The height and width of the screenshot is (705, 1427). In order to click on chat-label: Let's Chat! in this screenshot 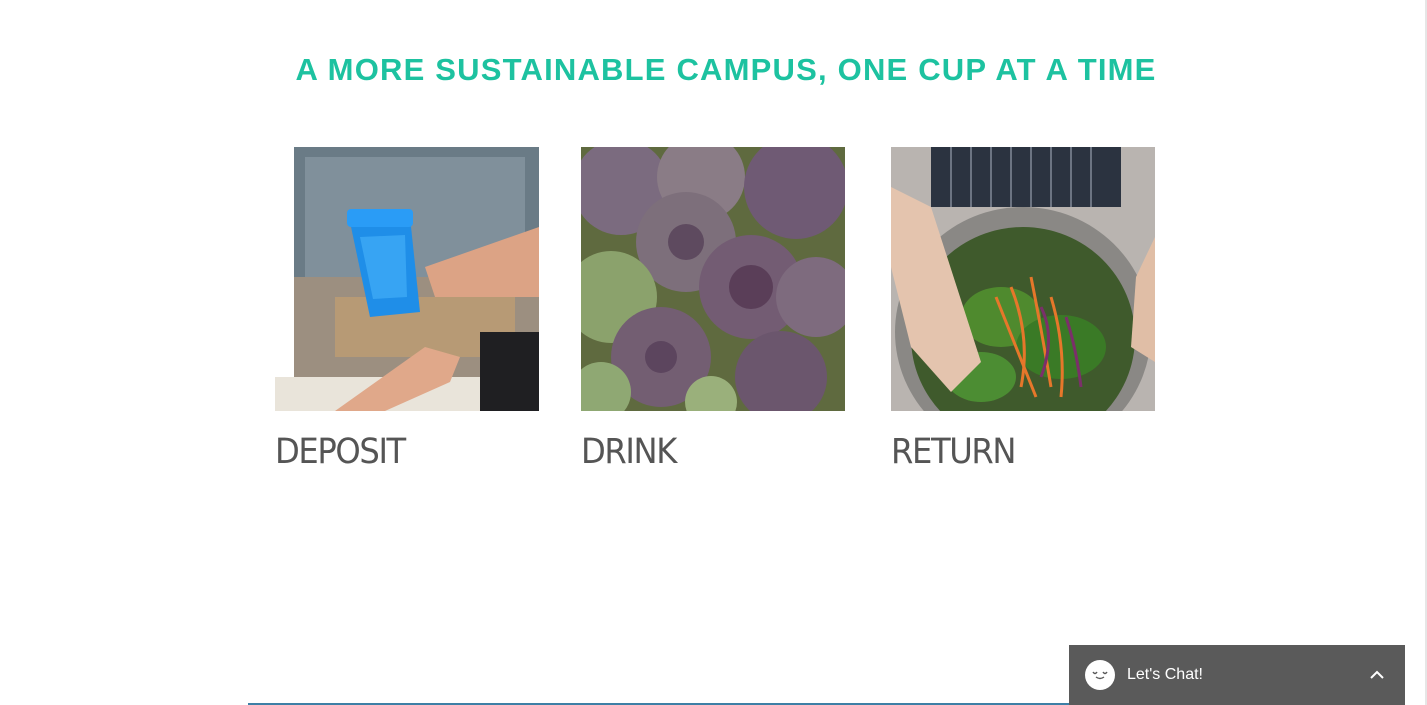, I will do `click(1165, 674)`.